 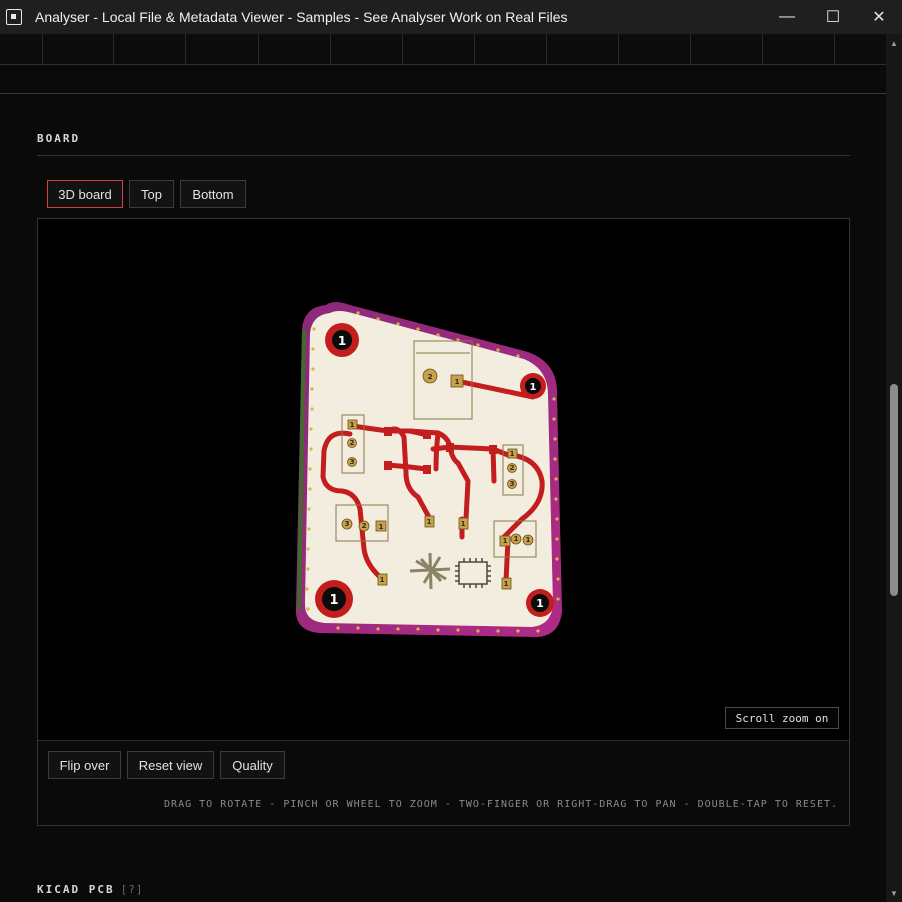 I want to click on kicad-pcb-heading: KICAD PCB [?], so click(x=90, y=889).